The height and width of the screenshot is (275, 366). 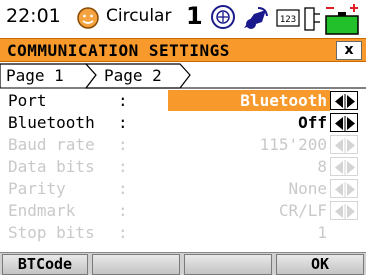 I want to click on baud-rate-row: Baud rate : 115'200, so click(x=183, y=144).